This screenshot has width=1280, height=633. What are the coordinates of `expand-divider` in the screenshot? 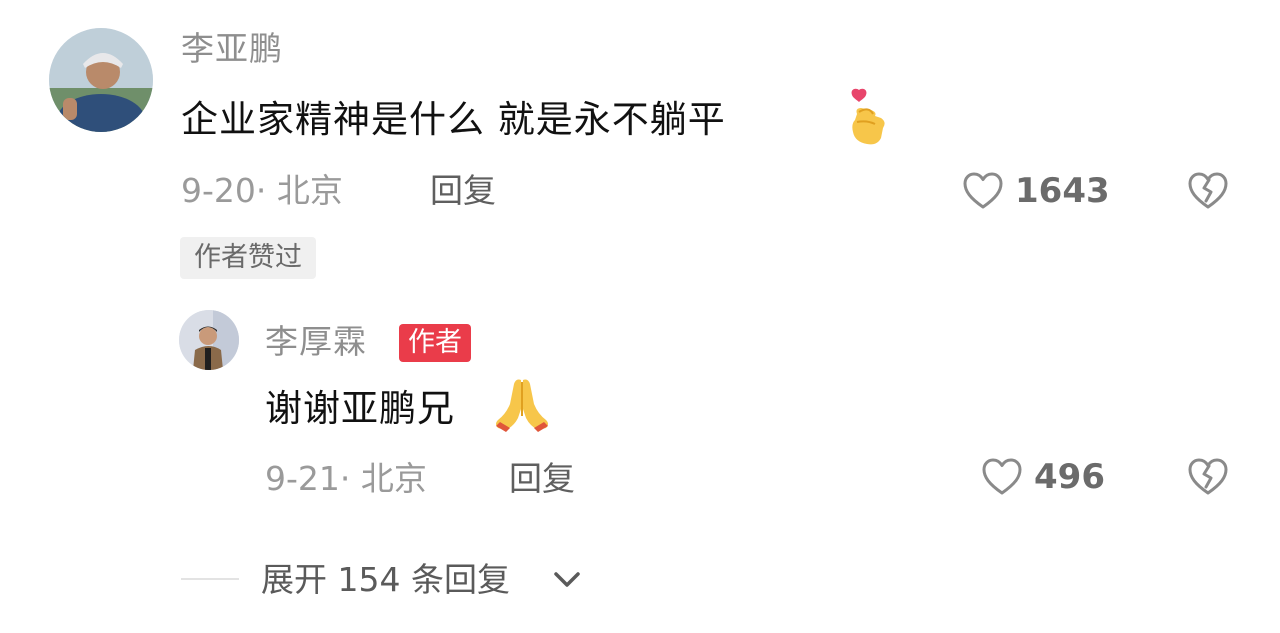 It's located at (210, 579).